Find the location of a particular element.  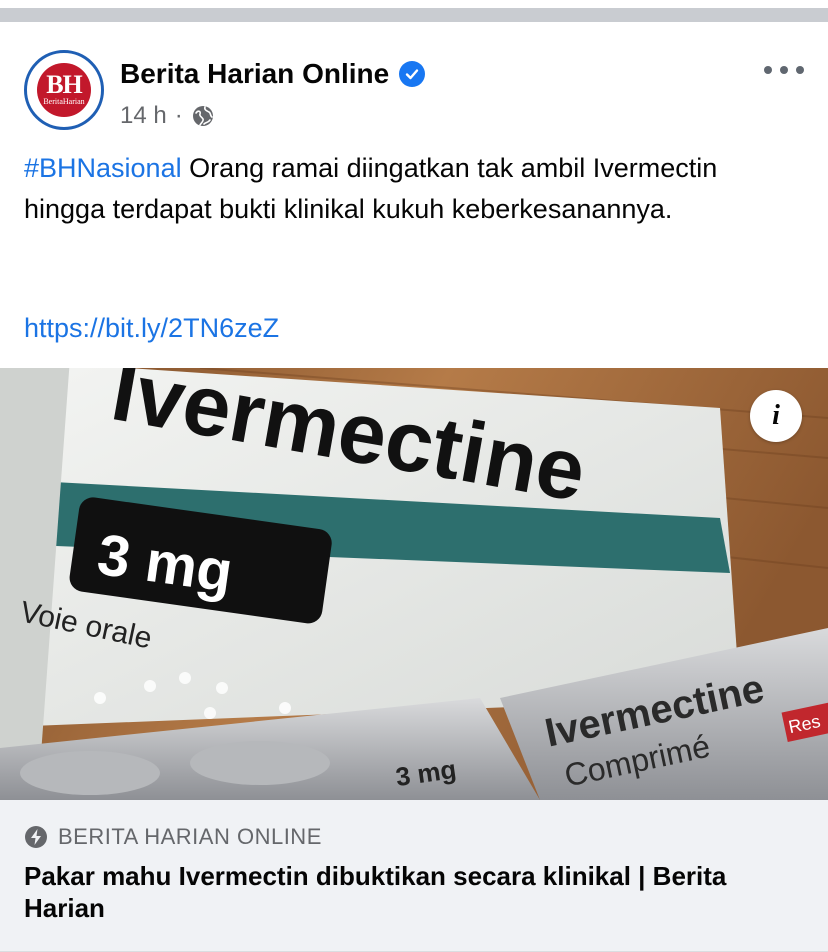

link-source-domain: BERITA HARIAN ONLINE is located at coordinates (190, 836).